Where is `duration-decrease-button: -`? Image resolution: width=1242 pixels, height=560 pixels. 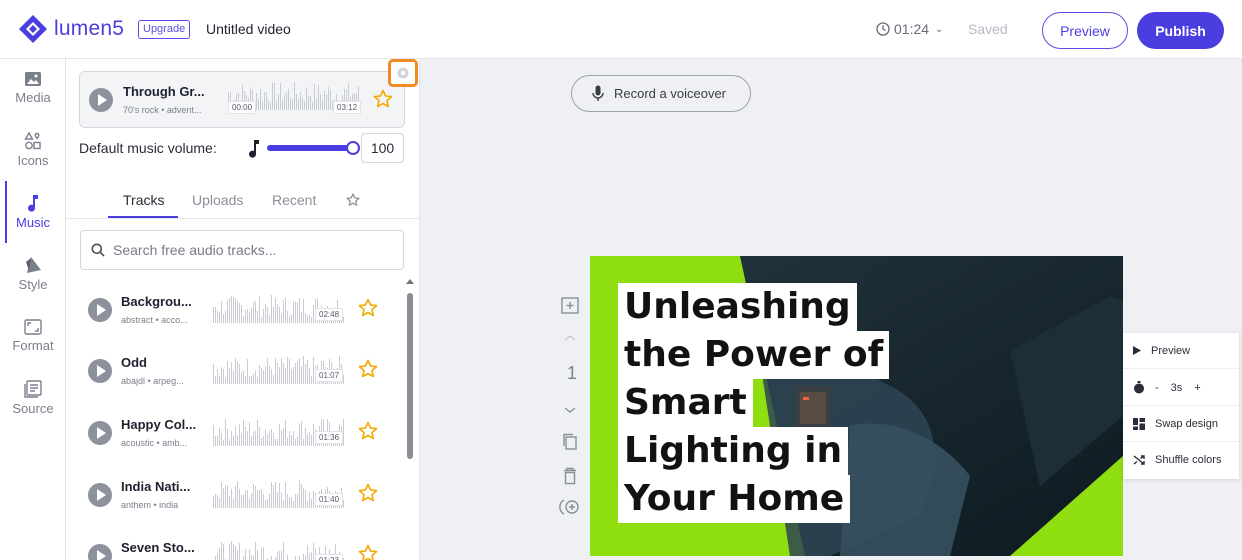
duration-decrease-button: - is located at coordinates (1157, 388).